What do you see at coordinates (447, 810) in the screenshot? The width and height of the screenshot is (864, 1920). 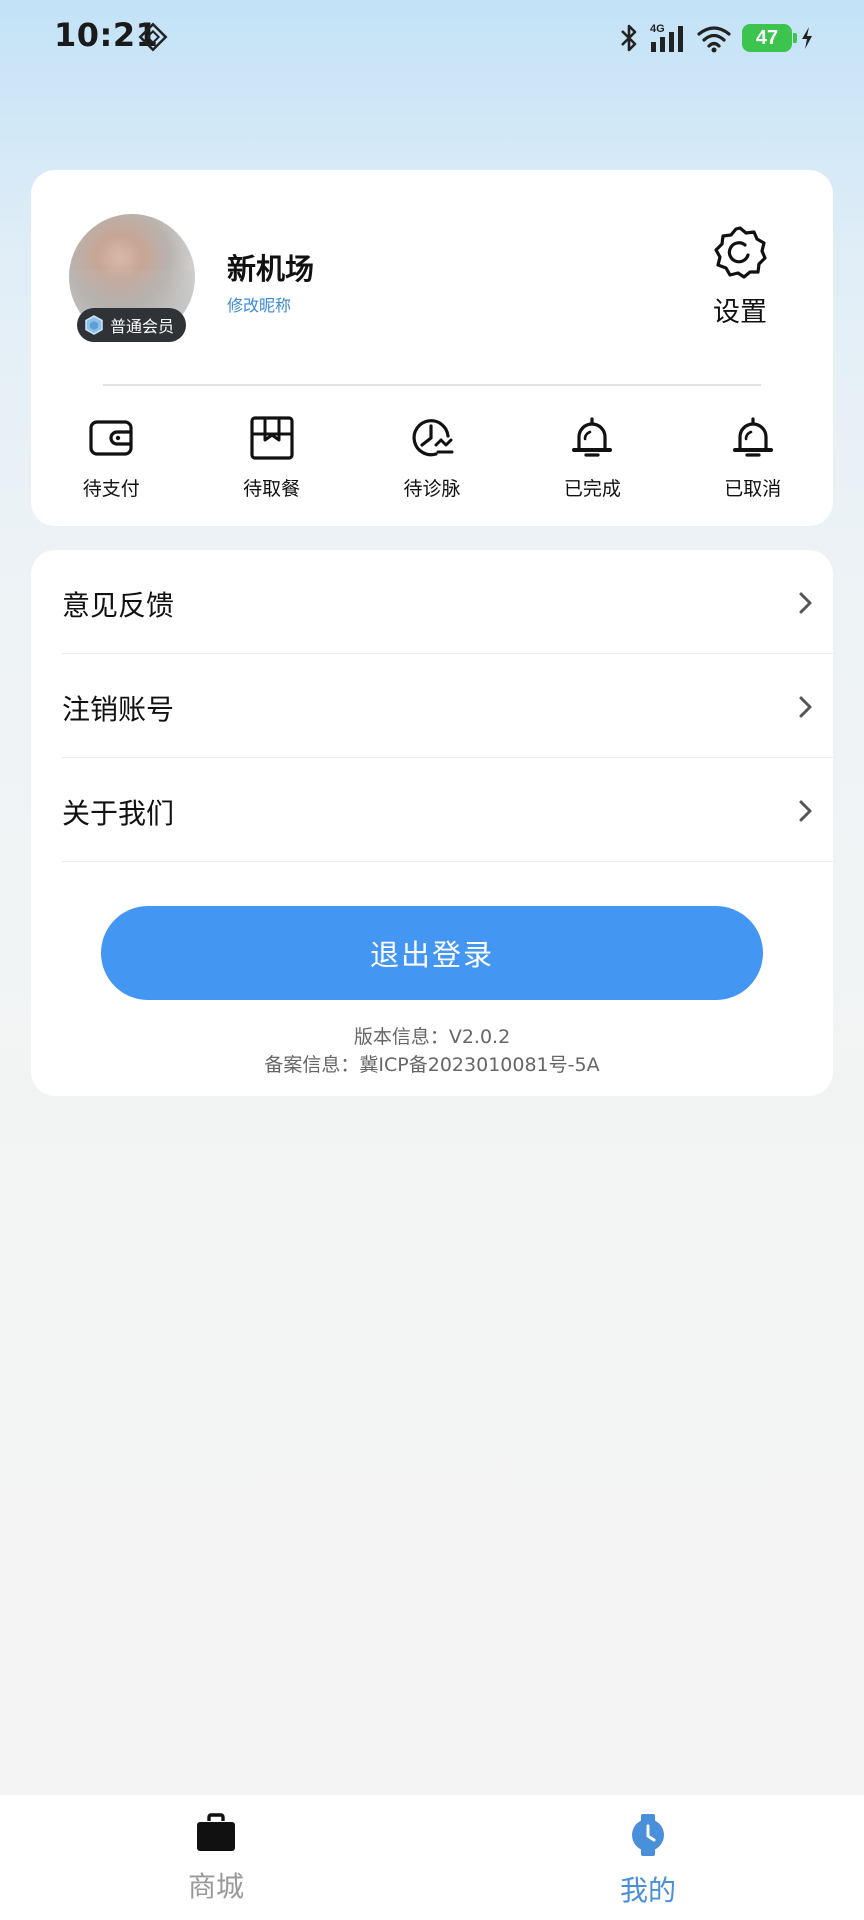 I see `menu-item-about-us: 关于我们` at bounding box center [447, 810].